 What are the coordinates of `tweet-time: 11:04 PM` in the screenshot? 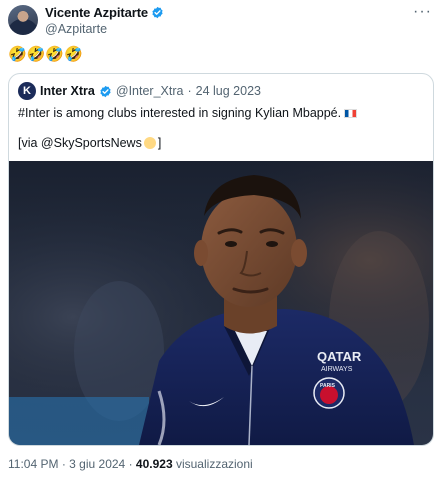 It's located at (33, 464).